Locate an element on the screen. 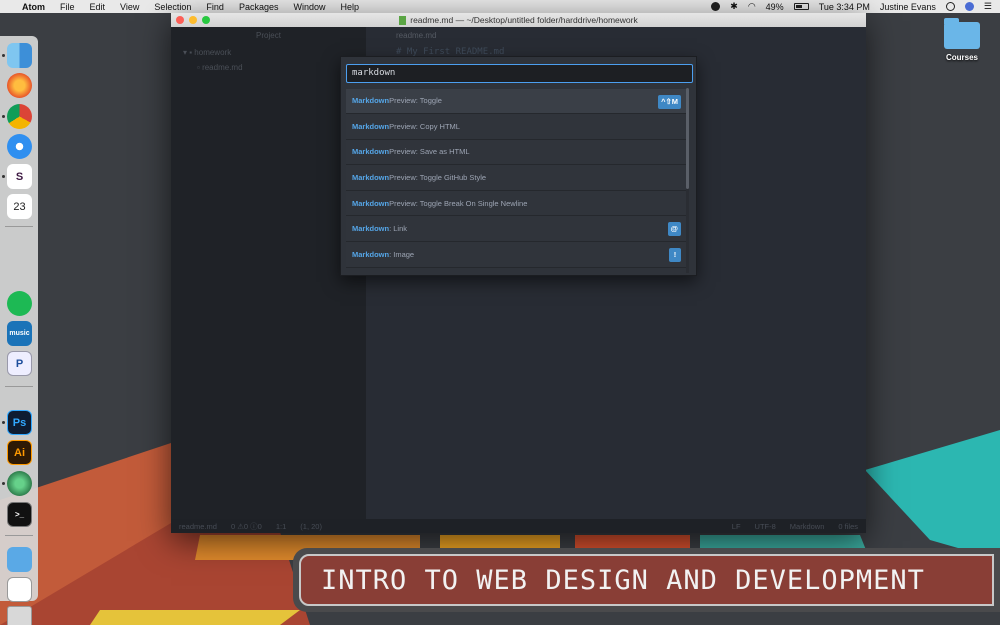  tree-view-header: Project is located at coordinates (268, 36).